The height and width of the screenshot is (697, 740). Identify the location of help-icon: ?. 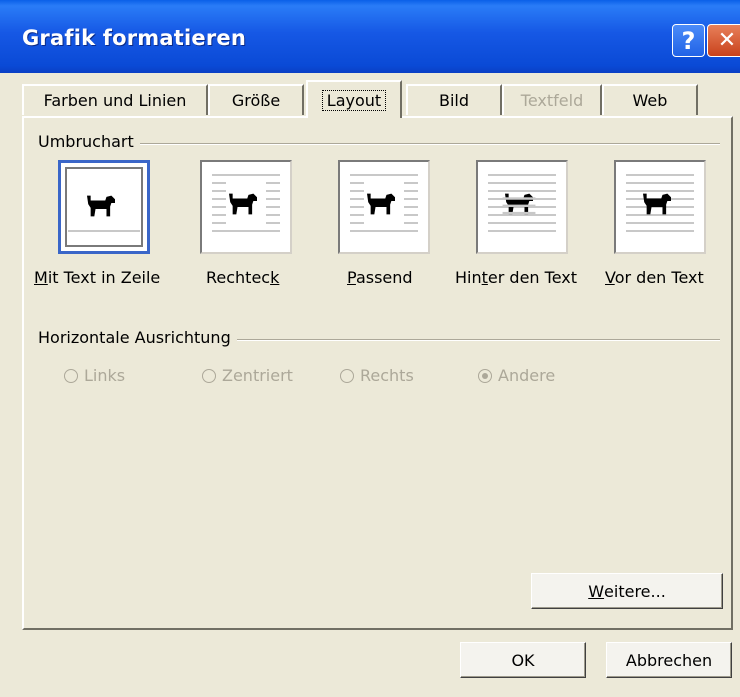
(688, 40).